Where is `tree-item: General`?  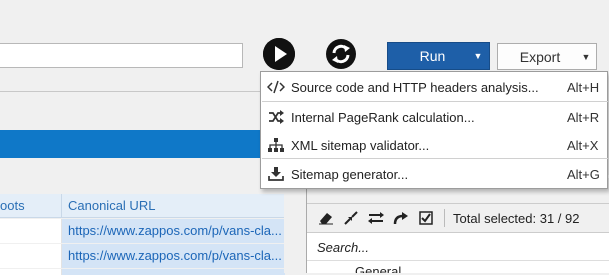 tree-item: General is located at coordinates (458, 267).